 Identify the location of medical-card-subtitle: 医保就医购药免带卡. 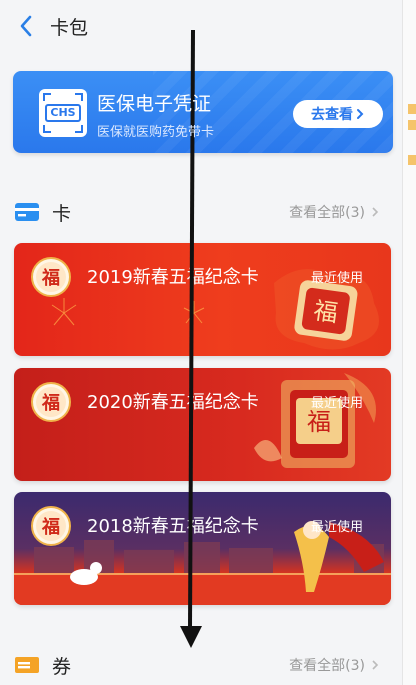
(156, 132).